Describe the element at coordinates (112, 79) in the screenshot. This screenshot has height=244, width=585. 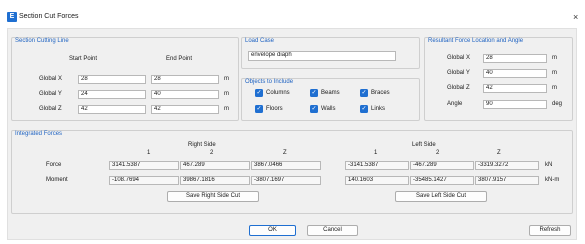
I see `start-x-field: 28` at that location.